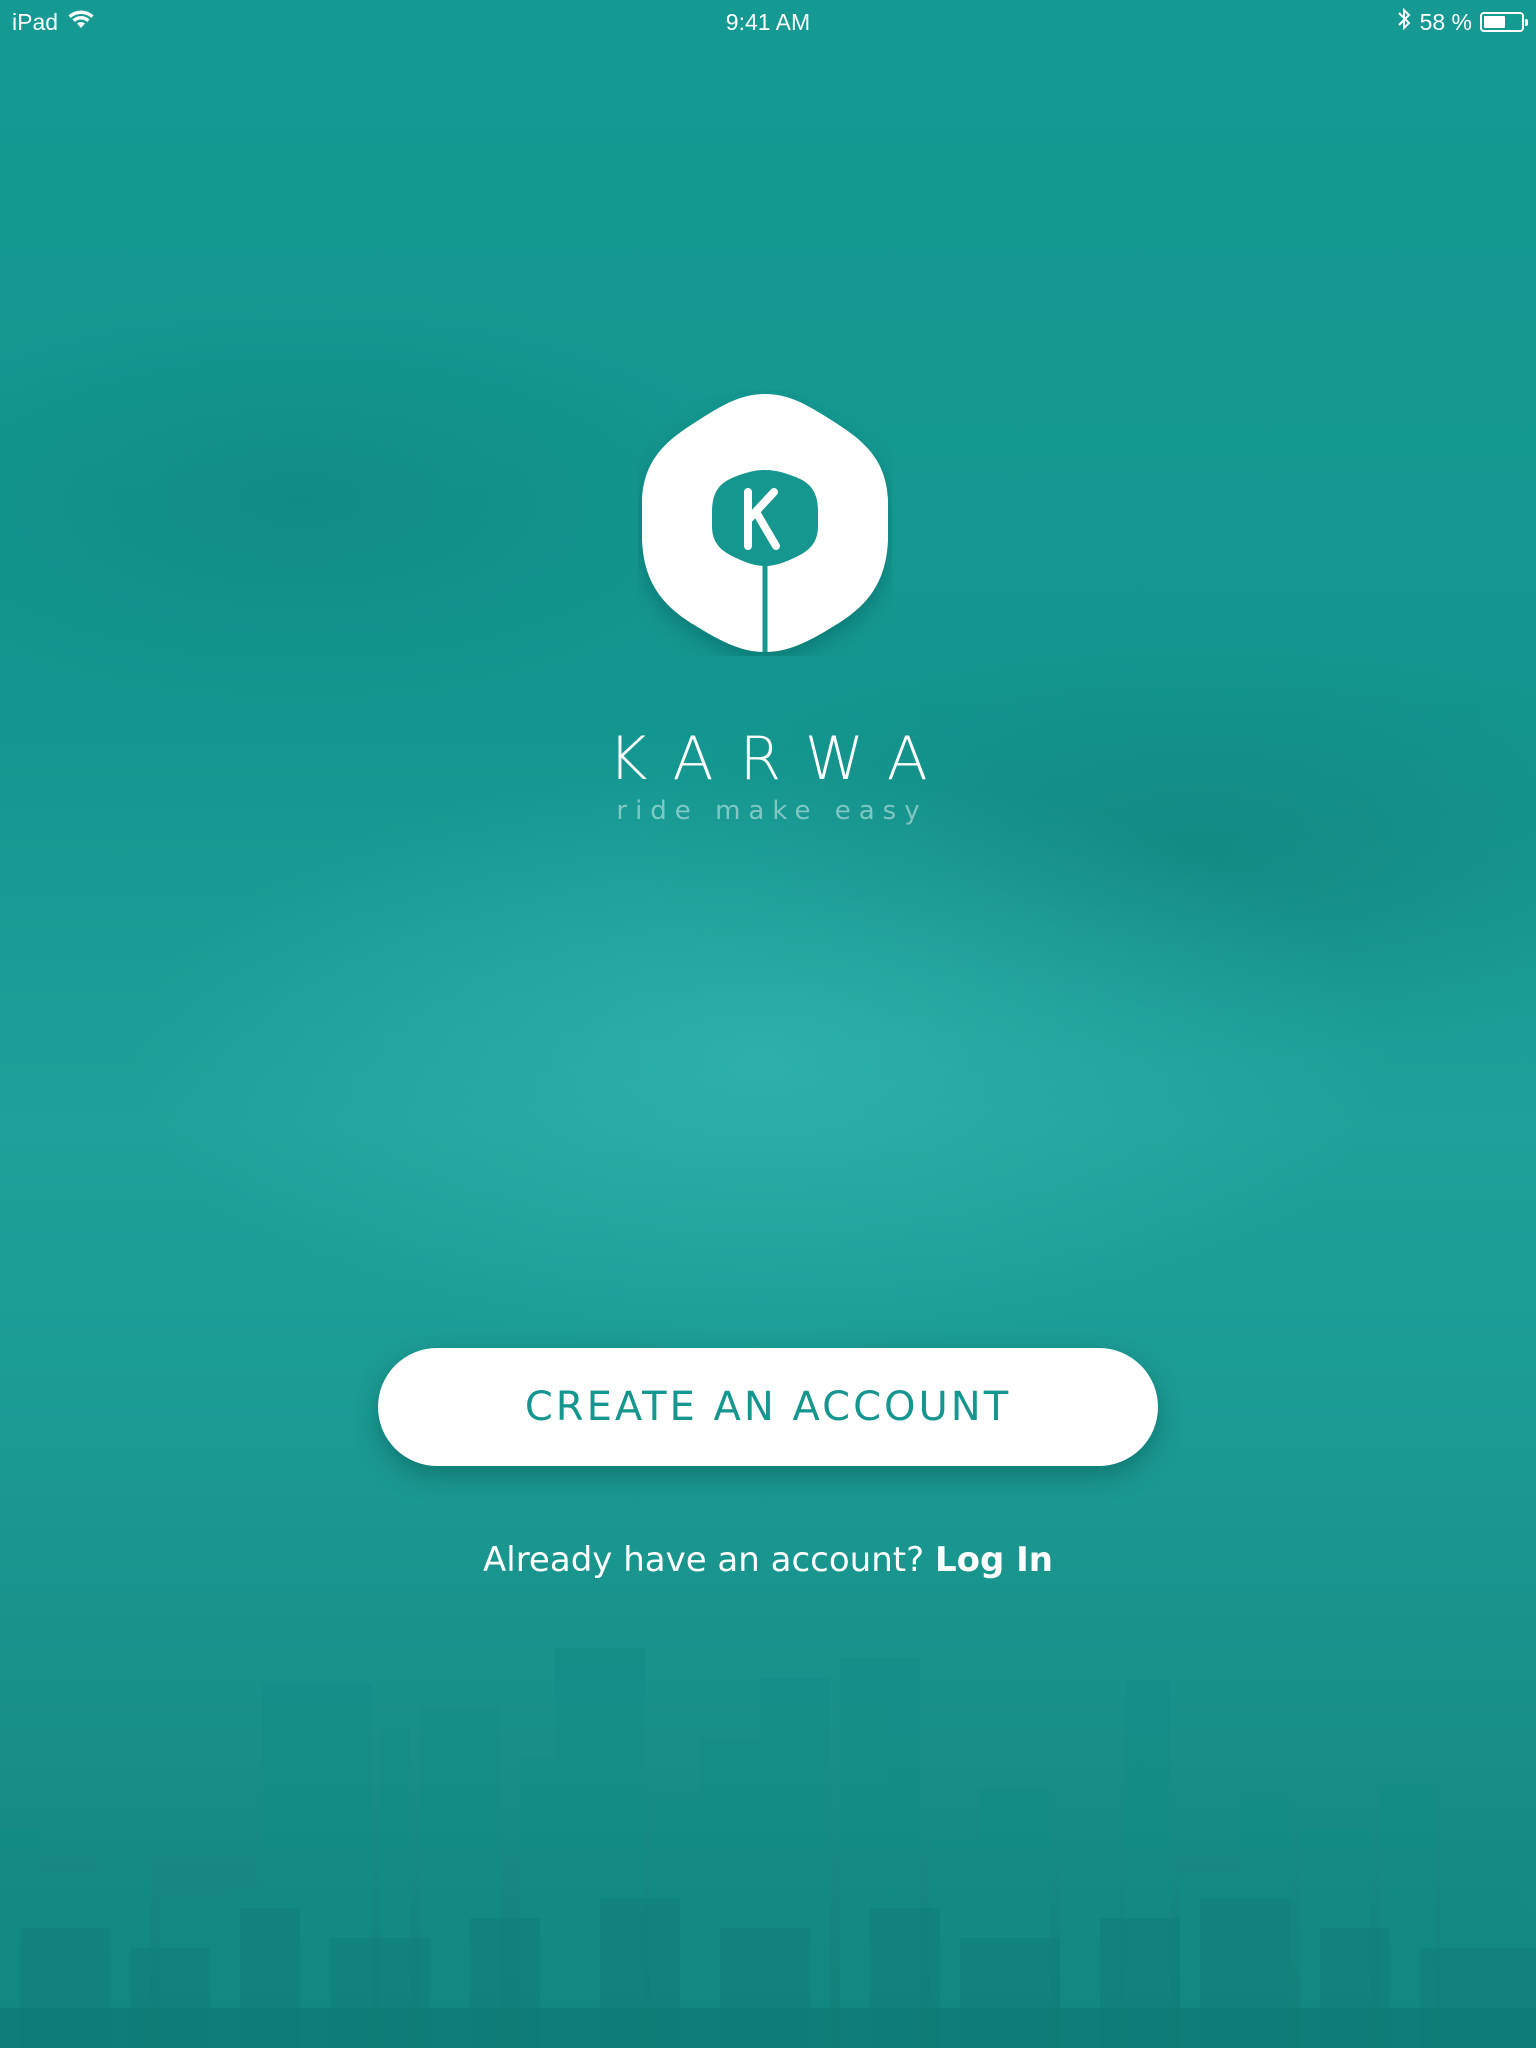  I want to click on status-bar: iPad 9:41 AM 58 %, so click(768, 22).